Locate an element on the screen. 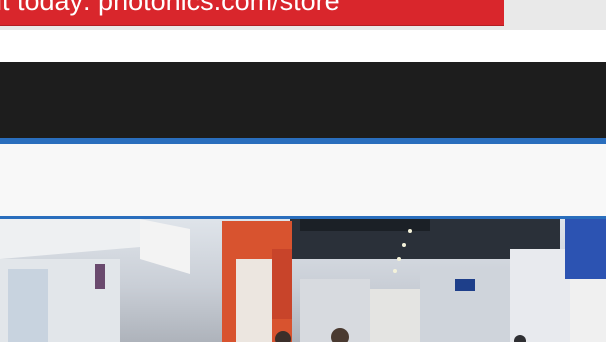 The image size is (606, 342). top-strip: it today: photonics.com/store is located at coordinates (303, 15).